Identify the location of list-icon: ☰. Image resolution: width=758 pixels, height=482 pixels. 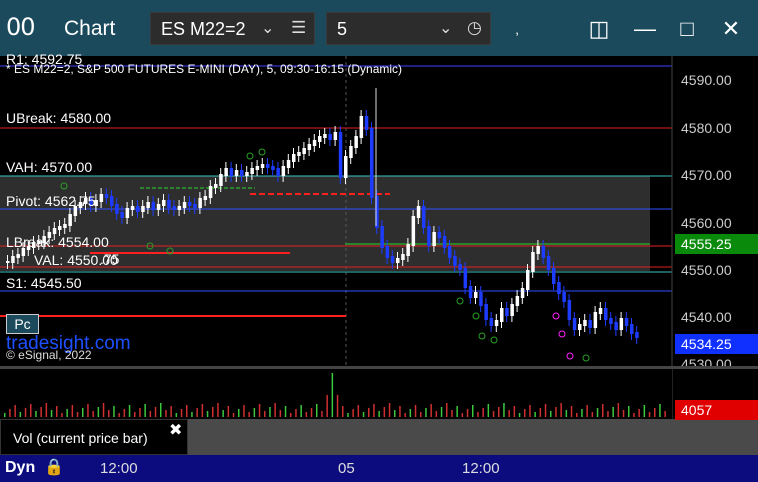
(298, 28).